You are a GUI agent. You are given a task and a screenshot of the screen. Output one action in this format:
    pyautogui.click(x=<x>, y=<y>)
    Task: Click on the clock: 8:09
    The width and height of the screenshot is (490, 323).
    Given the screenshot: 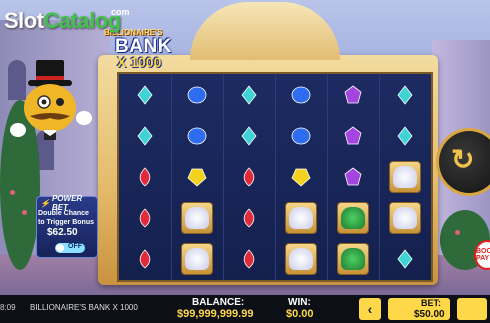 What is the action you would take?
    pyautogui.click(x=8, y=307)
    